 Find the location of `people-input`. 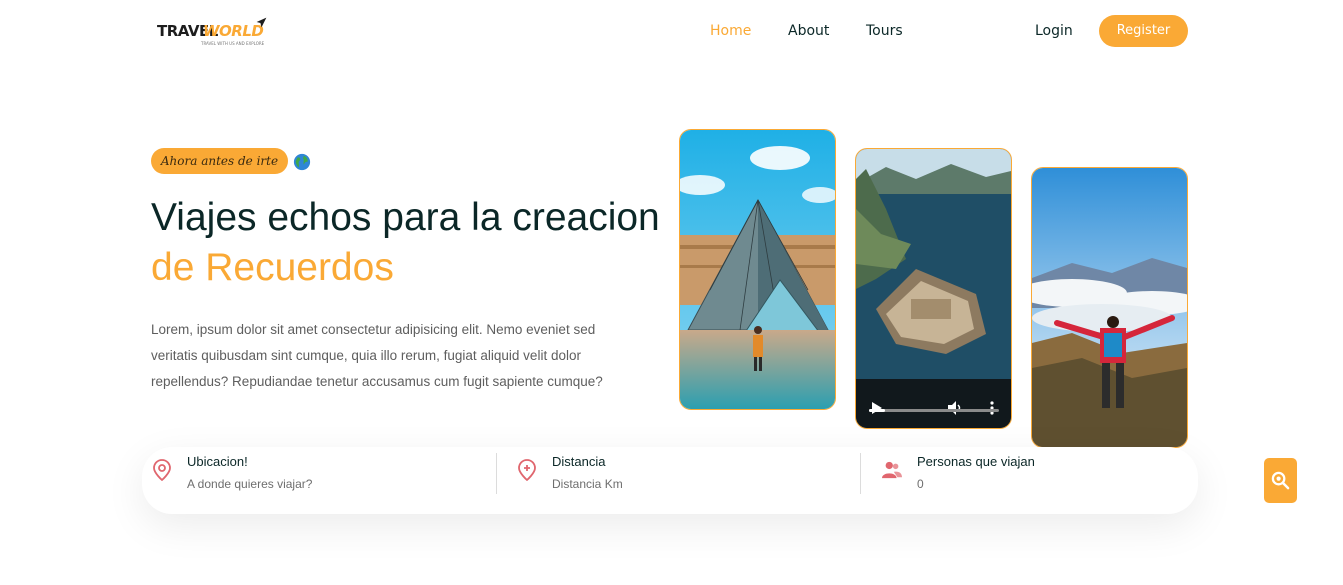

people-input is located at coordinates (1042, 484).